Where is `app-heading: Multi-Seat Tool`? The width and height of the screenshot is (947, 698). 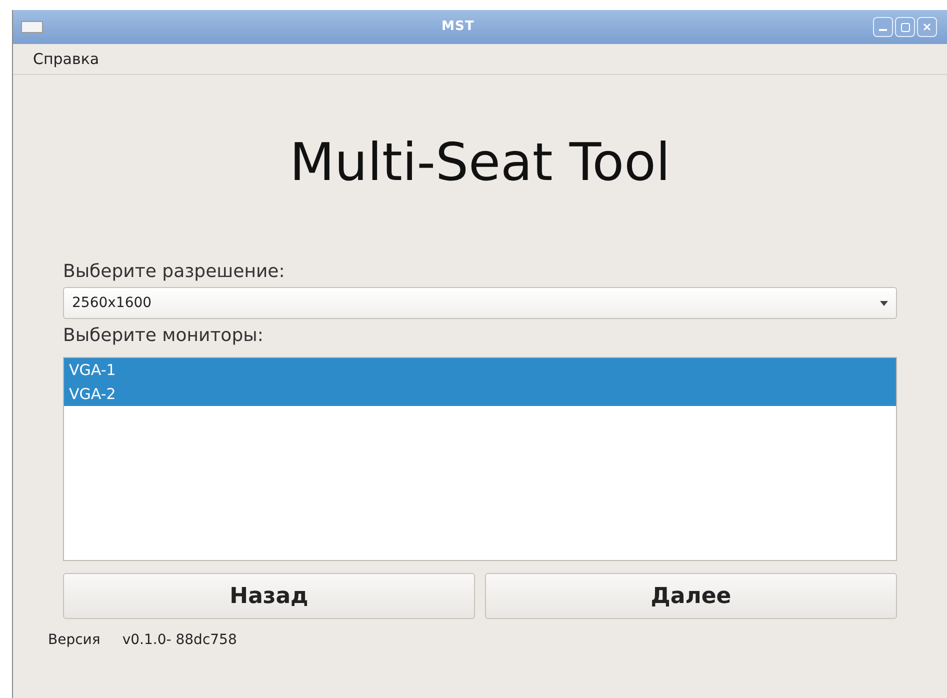 app-heading: Multi-Seat Tool is located at coordinates (480, 163).